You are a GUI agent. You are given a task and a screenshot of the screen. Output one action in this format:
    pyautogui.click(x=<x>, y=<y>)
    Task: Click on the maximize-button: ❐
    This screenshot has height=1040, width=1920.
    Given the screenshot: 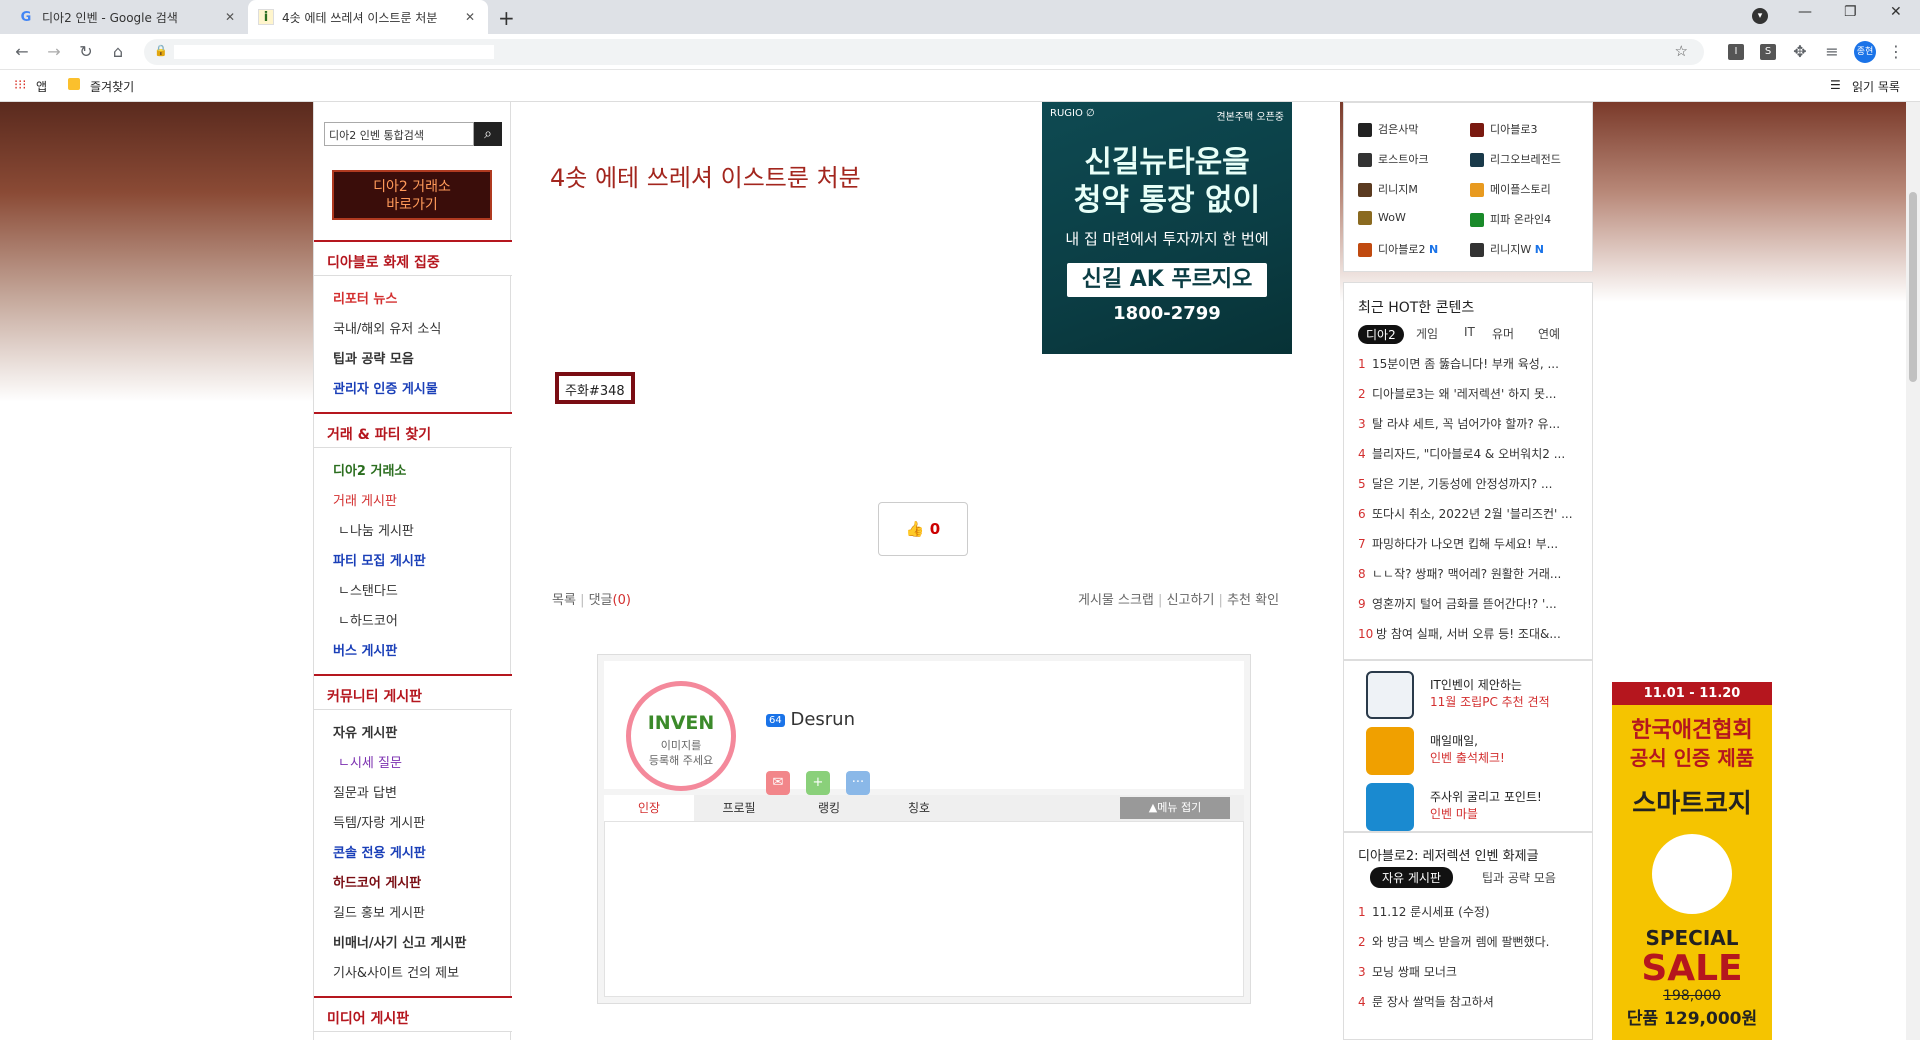 What is the action you would take?
    pyautogui.click(x=1850, y=12)
    